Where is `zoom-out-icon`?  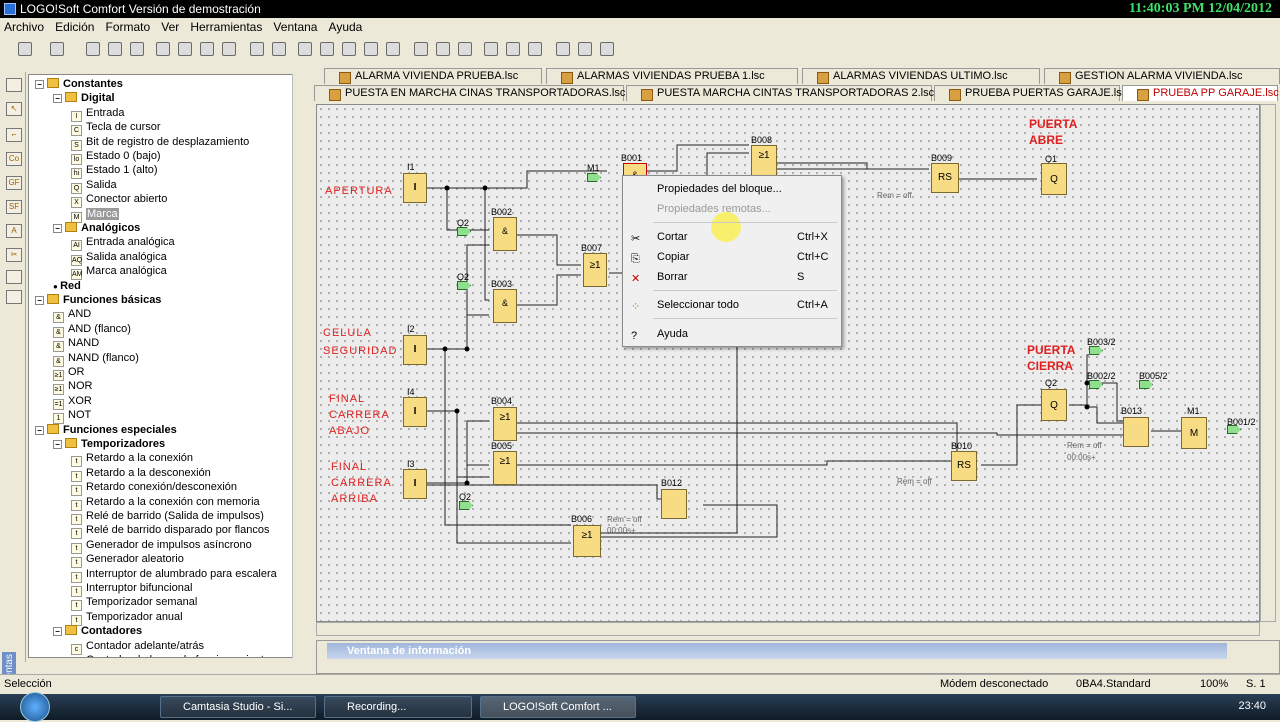 zoom-out-icon is located at coordinates (535, 49).